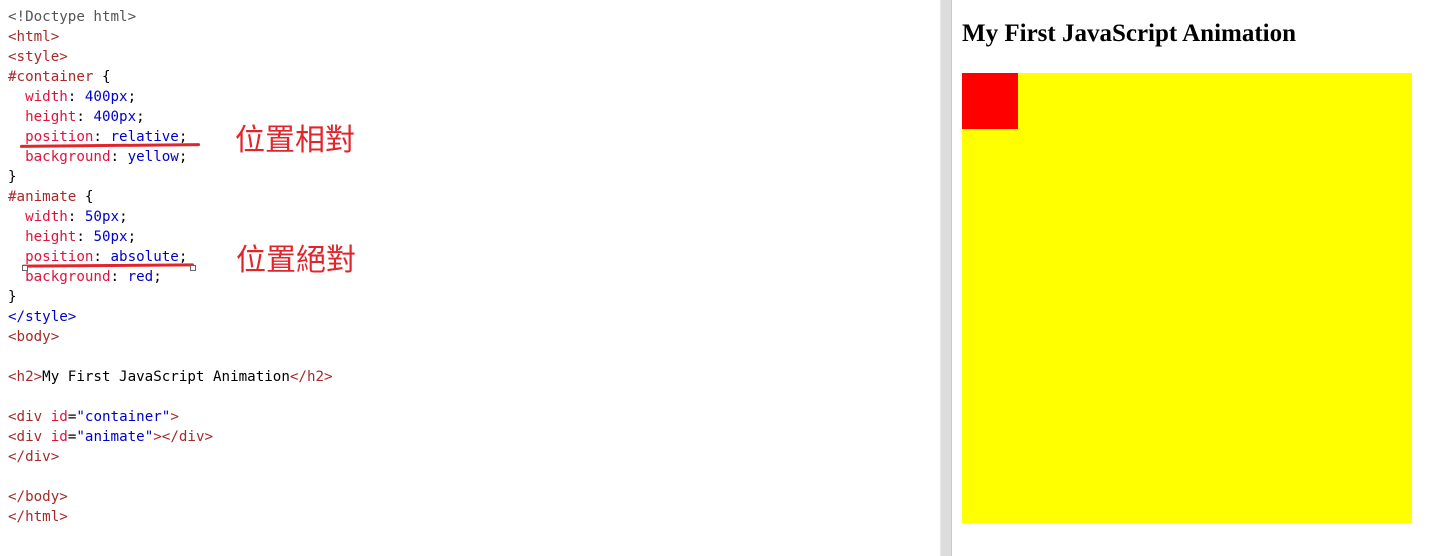 This screenshot has height=556, width=1441. I want to click on code-token: >, so click(174, 417).